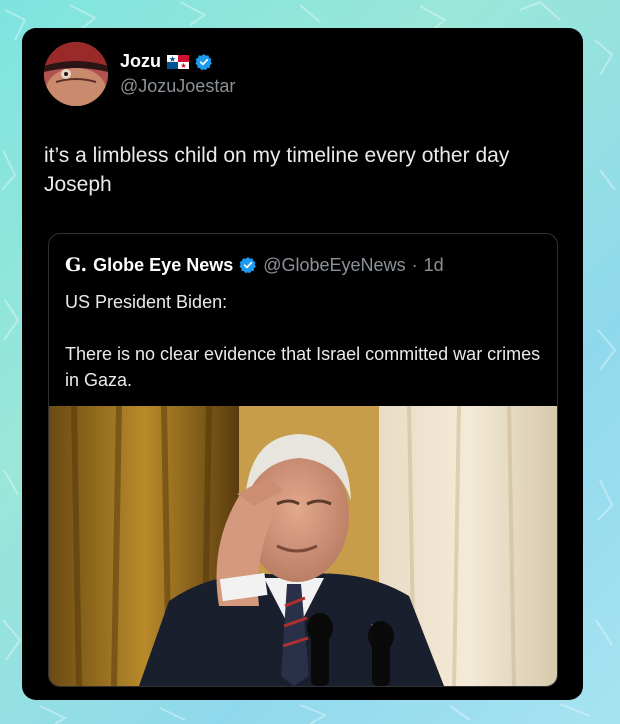 The height and width of the screenshot is (724, 620). What do you see at coordinates (163, 265) in the screenshot?
I see `quoted-display-name: Globe Eye News` at bounding box center [163, 265].